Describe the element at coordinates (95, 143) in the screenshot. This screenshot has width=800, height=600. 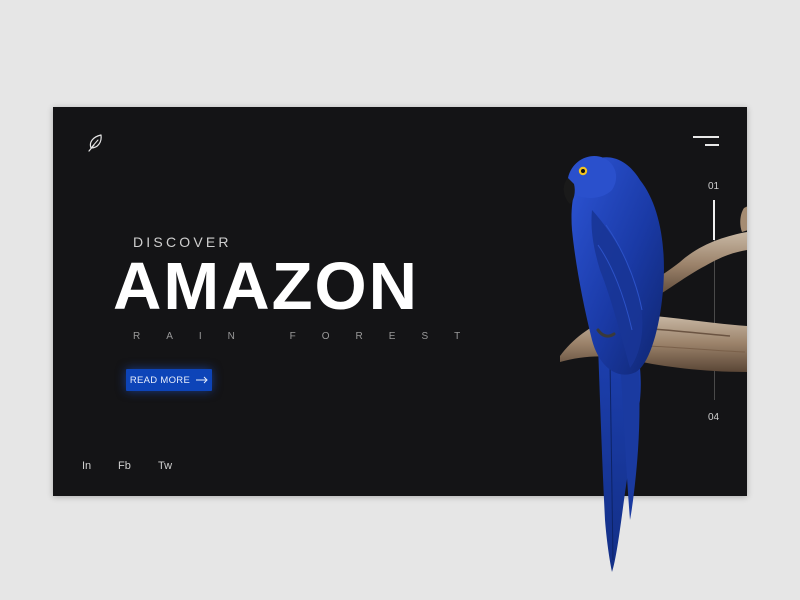
I see `feather-icon` at that location.